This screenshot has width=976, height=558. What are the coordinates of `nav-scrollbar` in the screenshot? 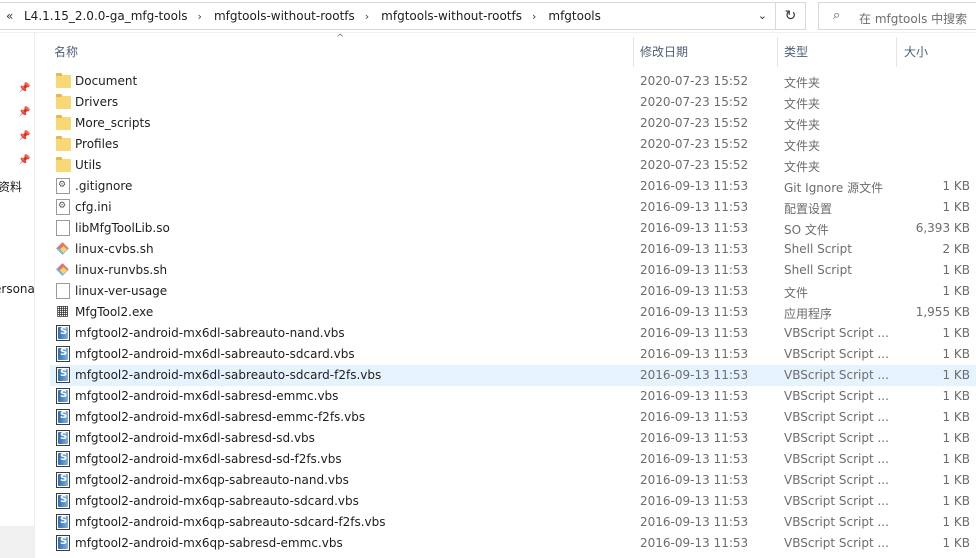 It's located at (17, 542).